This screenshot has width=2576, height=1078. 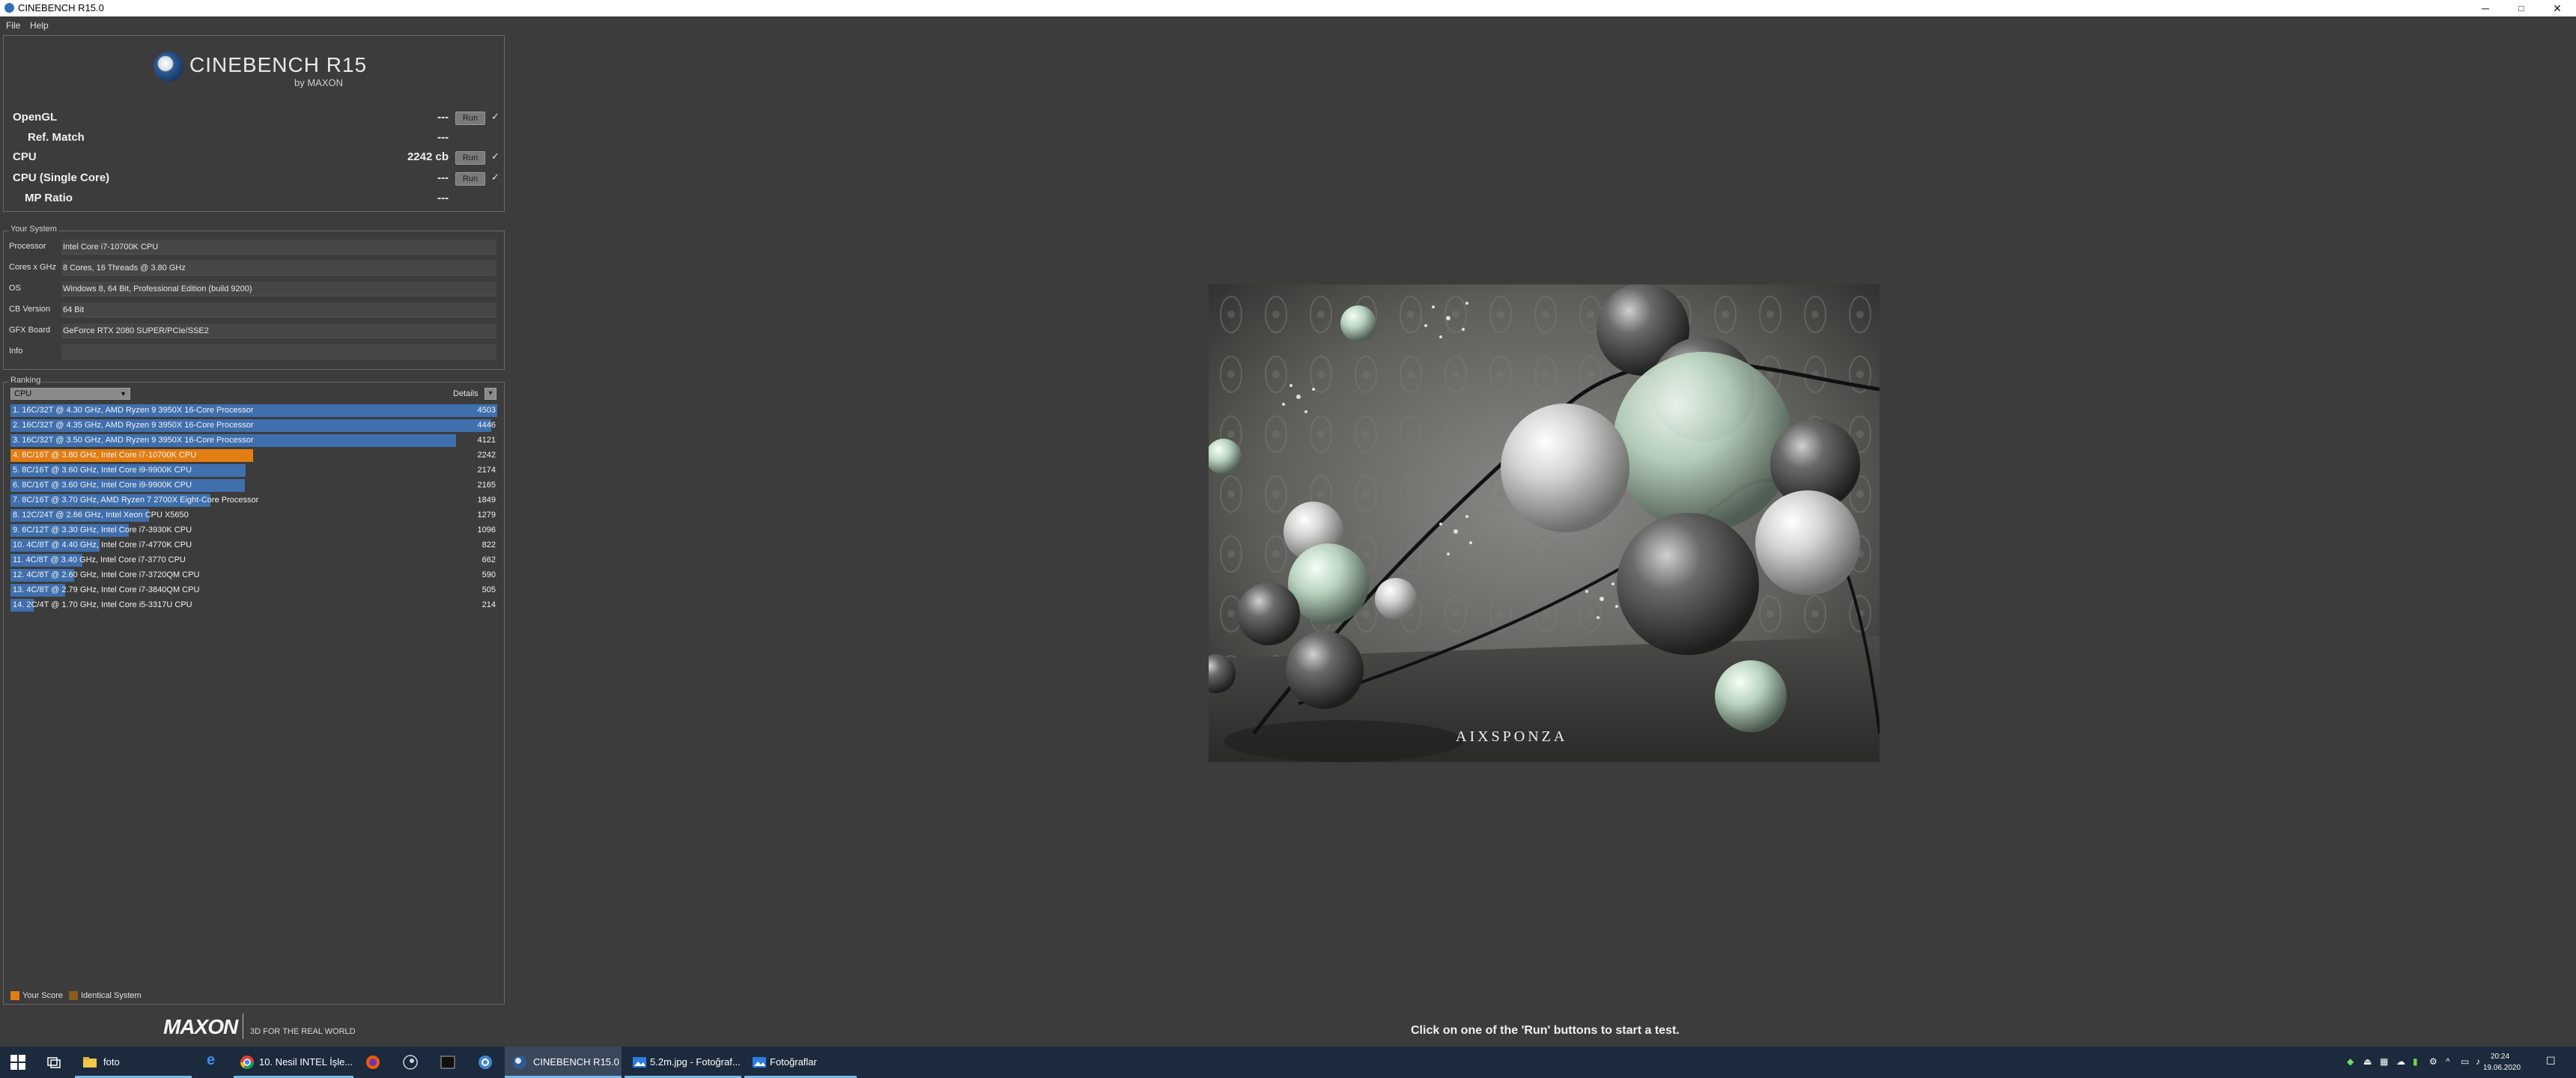 I want to click on menu-file: File, so click(x=13, y=25).